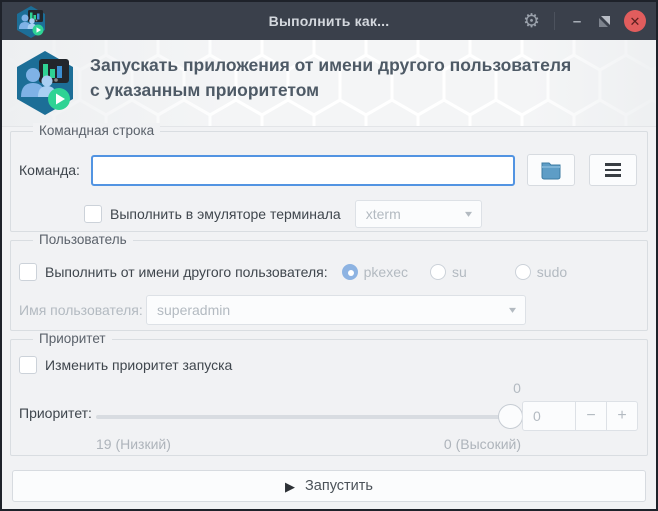  What do you see at coordinates (194, 310) in the screenshot?
I see `username-value: superadmin` at bounding box center [194, 310].